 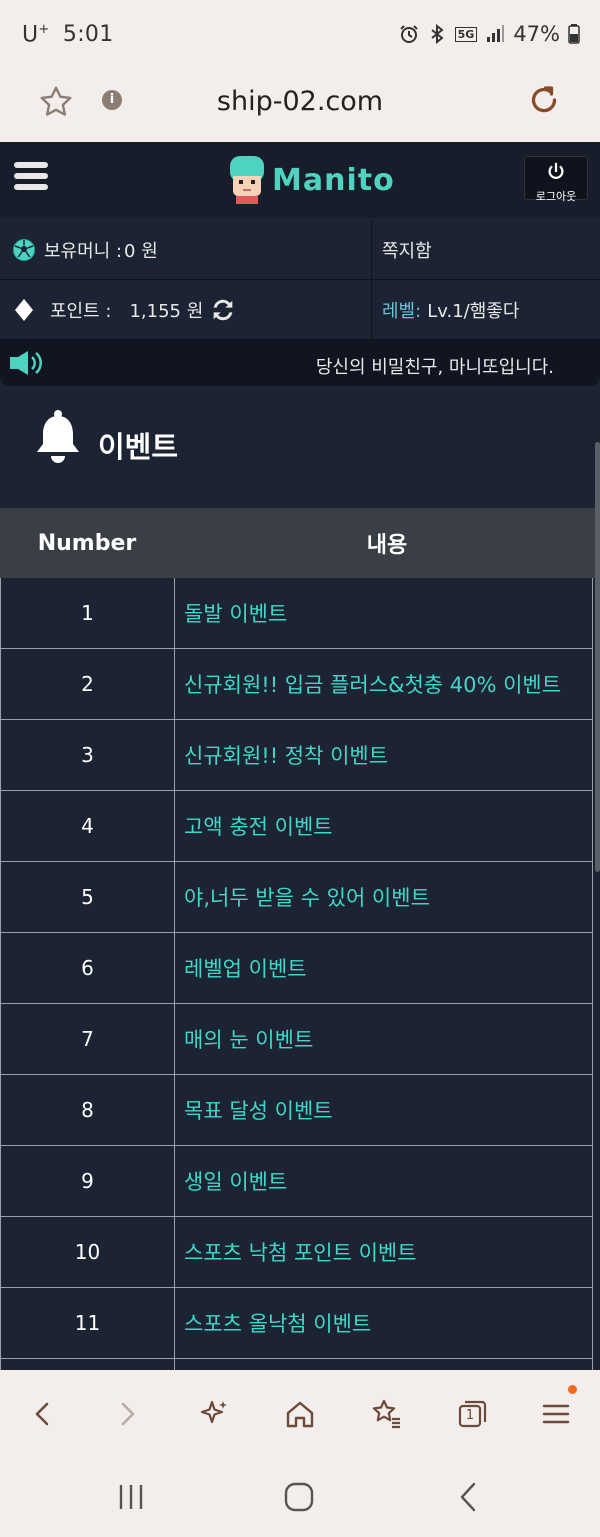 I want to click on event-link: 레벨업 이벤트, so click(x=384, y=968).